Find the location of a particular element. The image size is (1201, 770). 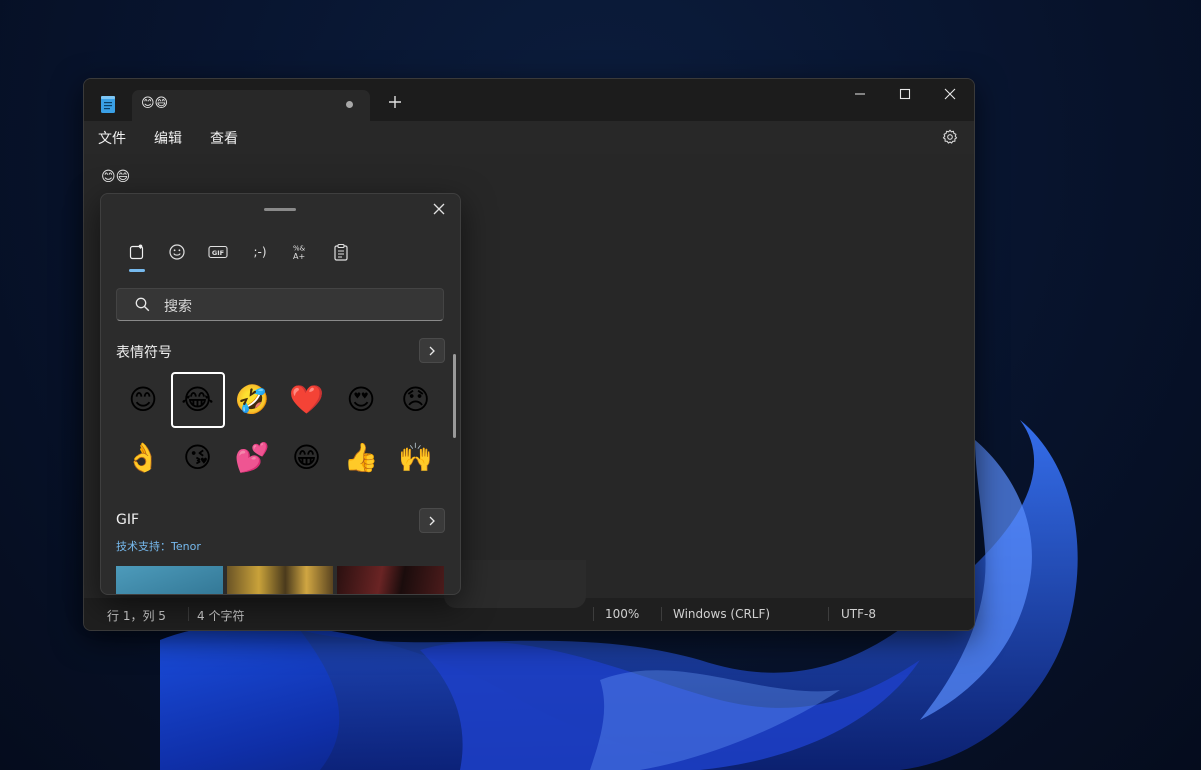

gif-icon: GIF is located at coordinates (218, 252).